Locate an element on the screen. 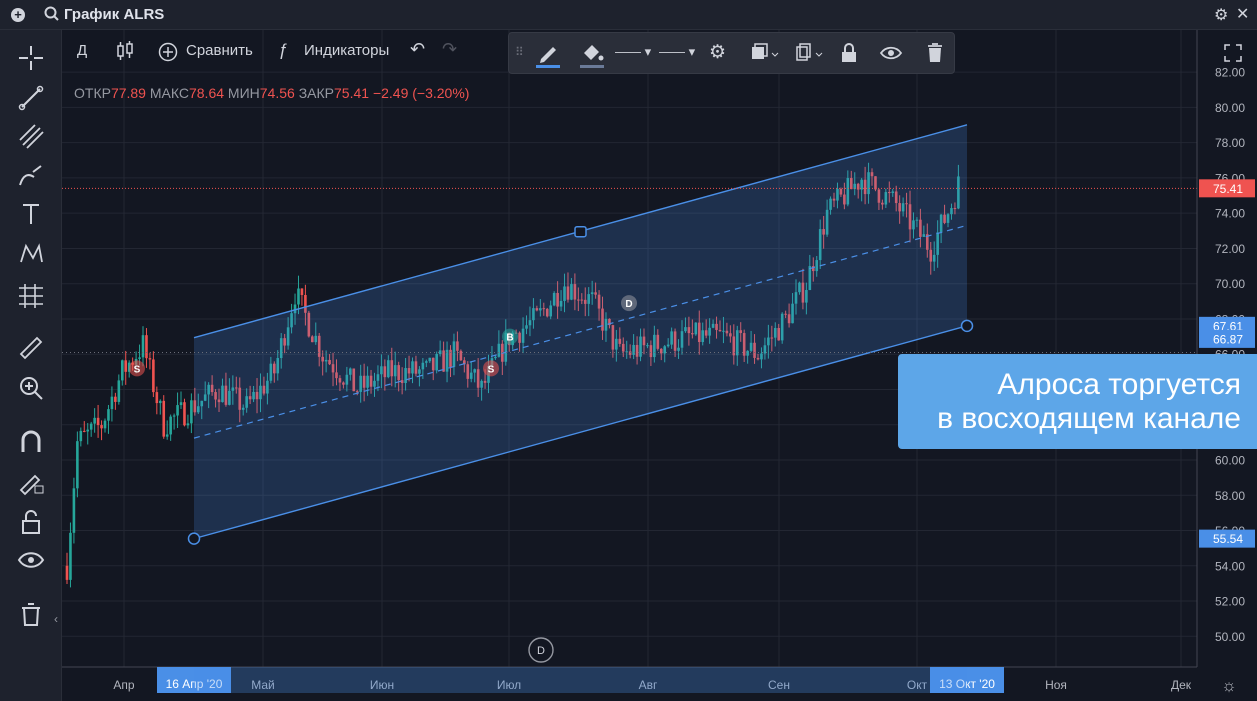  chart-settings-icon: ☼ is located at coordinates (1229, 685).